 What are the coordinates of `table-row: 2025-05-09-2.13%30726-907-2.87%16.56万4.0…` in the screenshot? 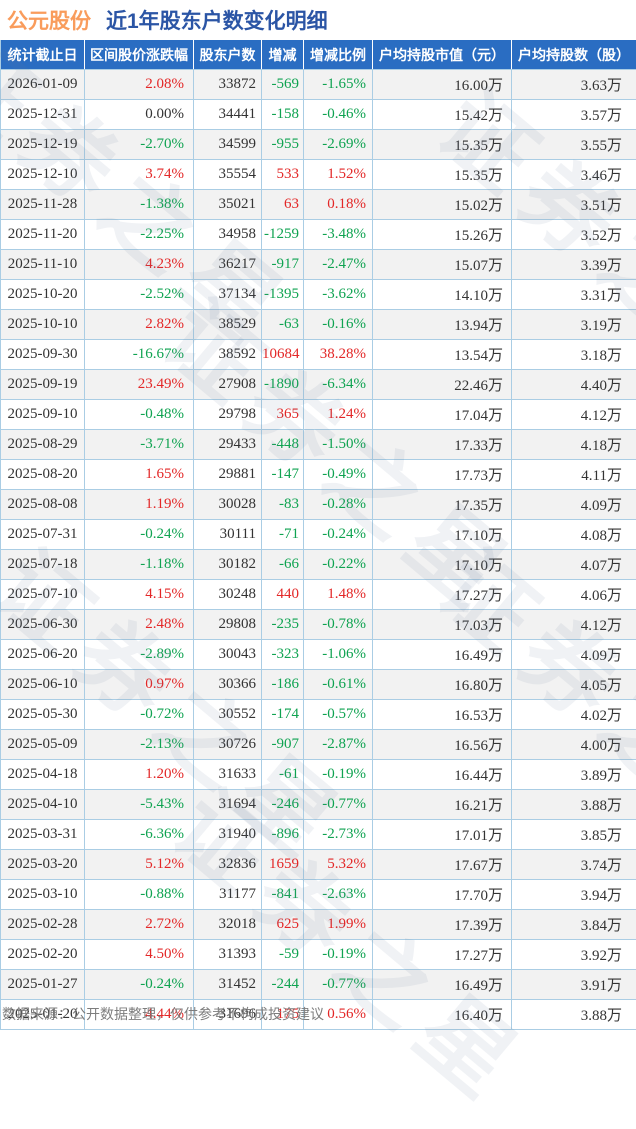 It's located at (318, 745).